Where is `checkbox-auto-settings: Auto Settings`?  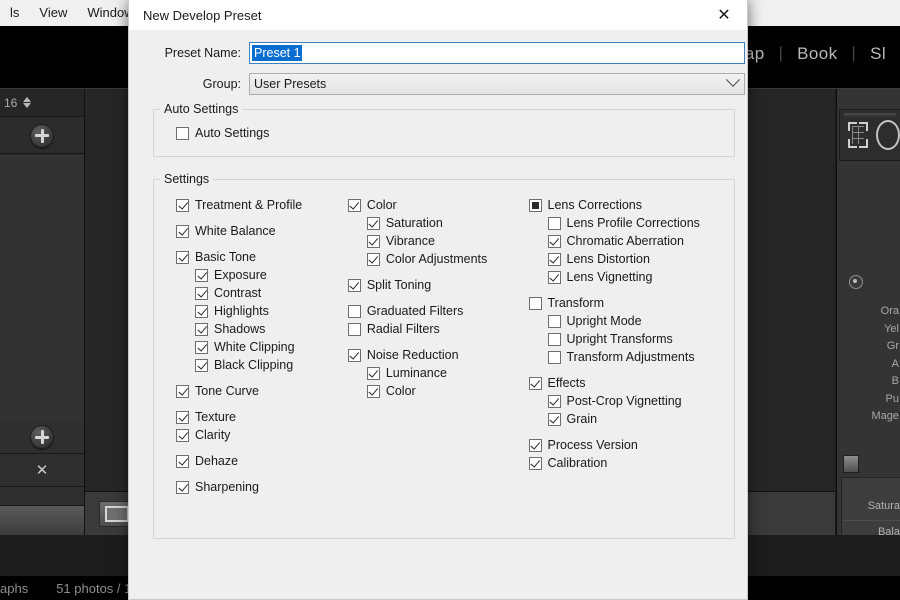 checkbox-auto-settings: Auto Settings is located at coordinates (444, 133).